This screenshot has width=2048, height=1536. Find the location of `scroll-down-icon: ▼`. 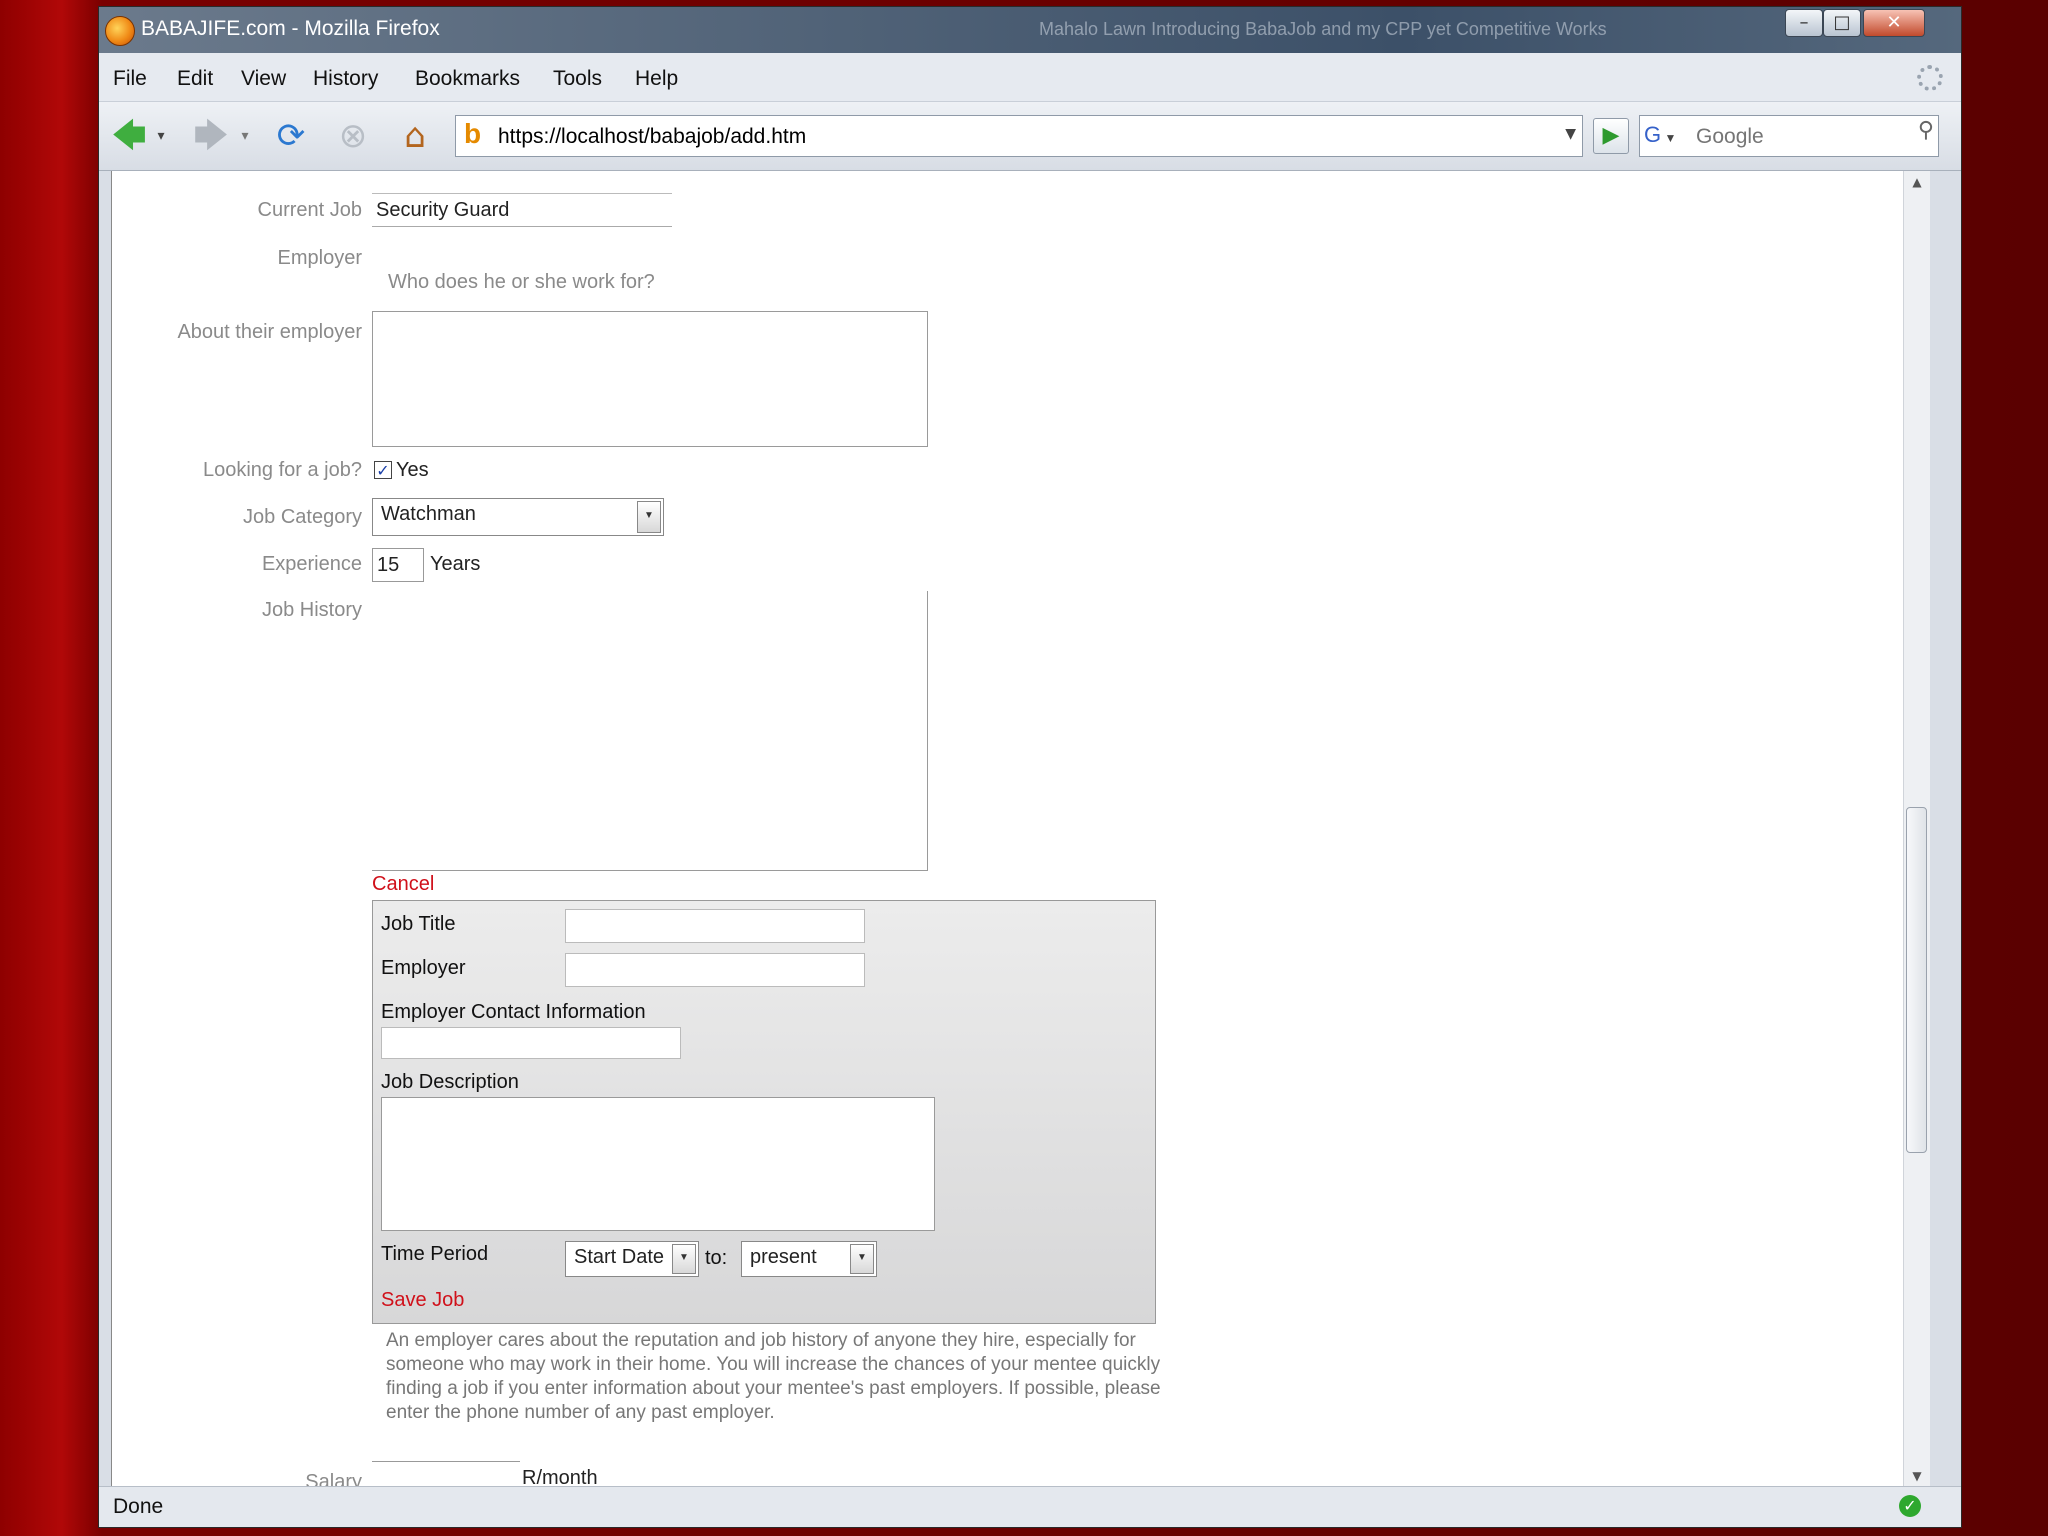

scroll-down-icon: ▼ is located at coordinates (1917, 1476).